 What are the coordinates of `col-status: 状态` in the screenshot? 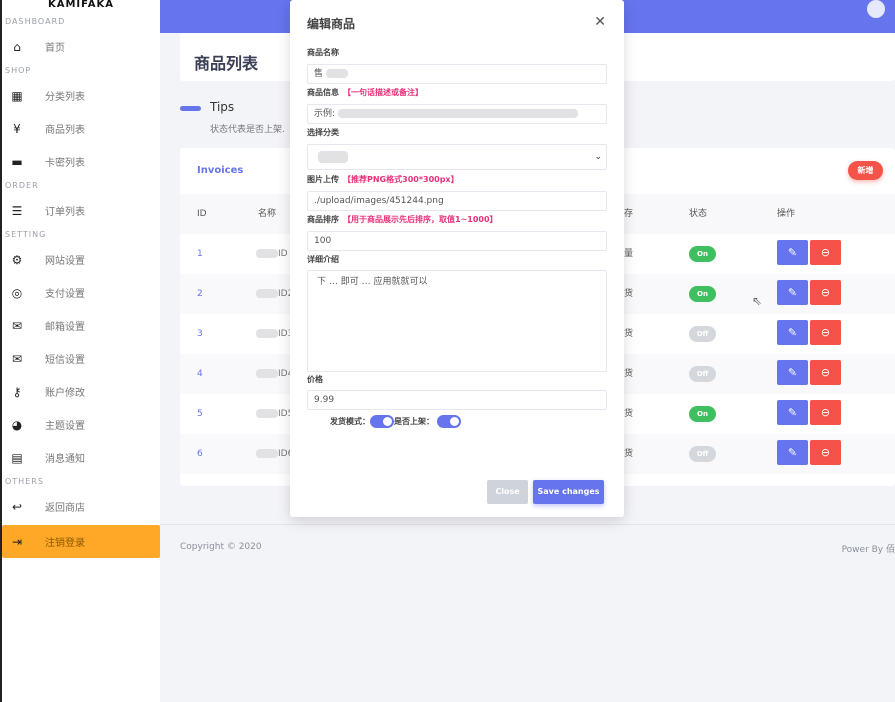 It's located at (698, 214).